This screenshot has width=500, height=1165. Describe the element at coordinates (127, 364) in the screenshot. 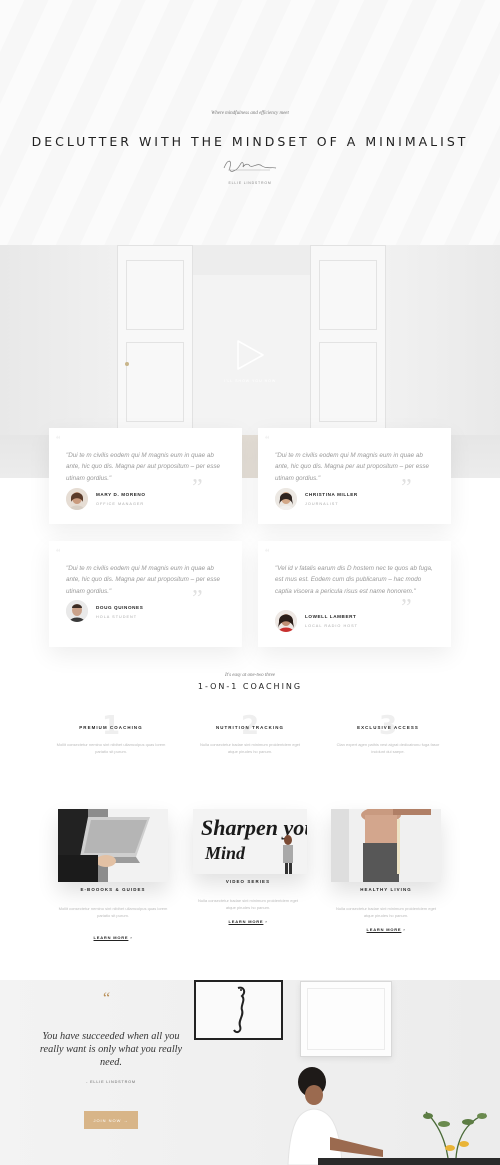

I see `door-knob` at that location.